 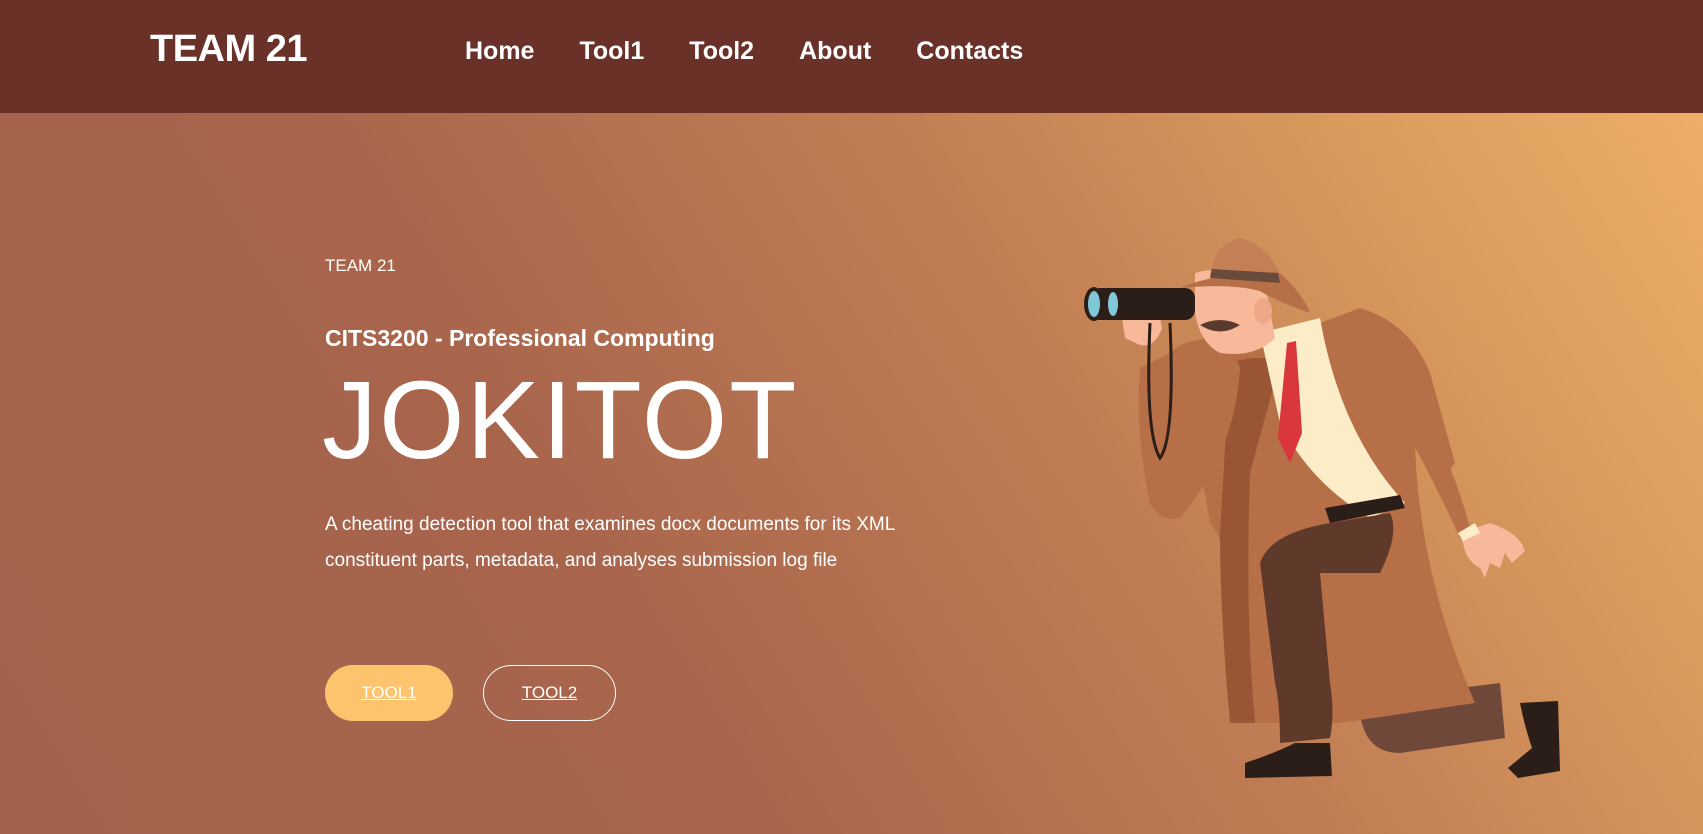 What do you see at coordinates (228, 49) in the screenshot?
I see `brand-logo: TEAM 21` at bounding box center [228, 49].